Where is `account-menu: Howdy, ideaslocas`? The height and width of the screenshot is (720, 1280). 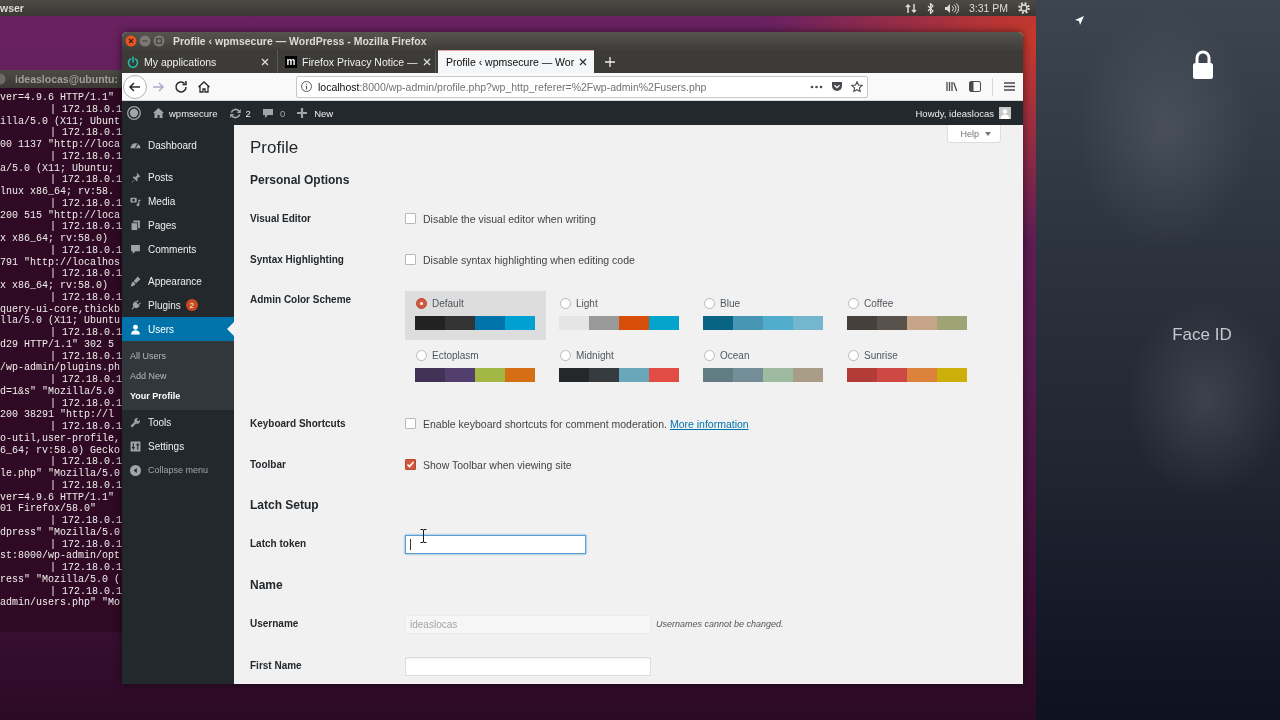
account-menu: Howdy, ideaslocas is located at coordinates (969, 113).